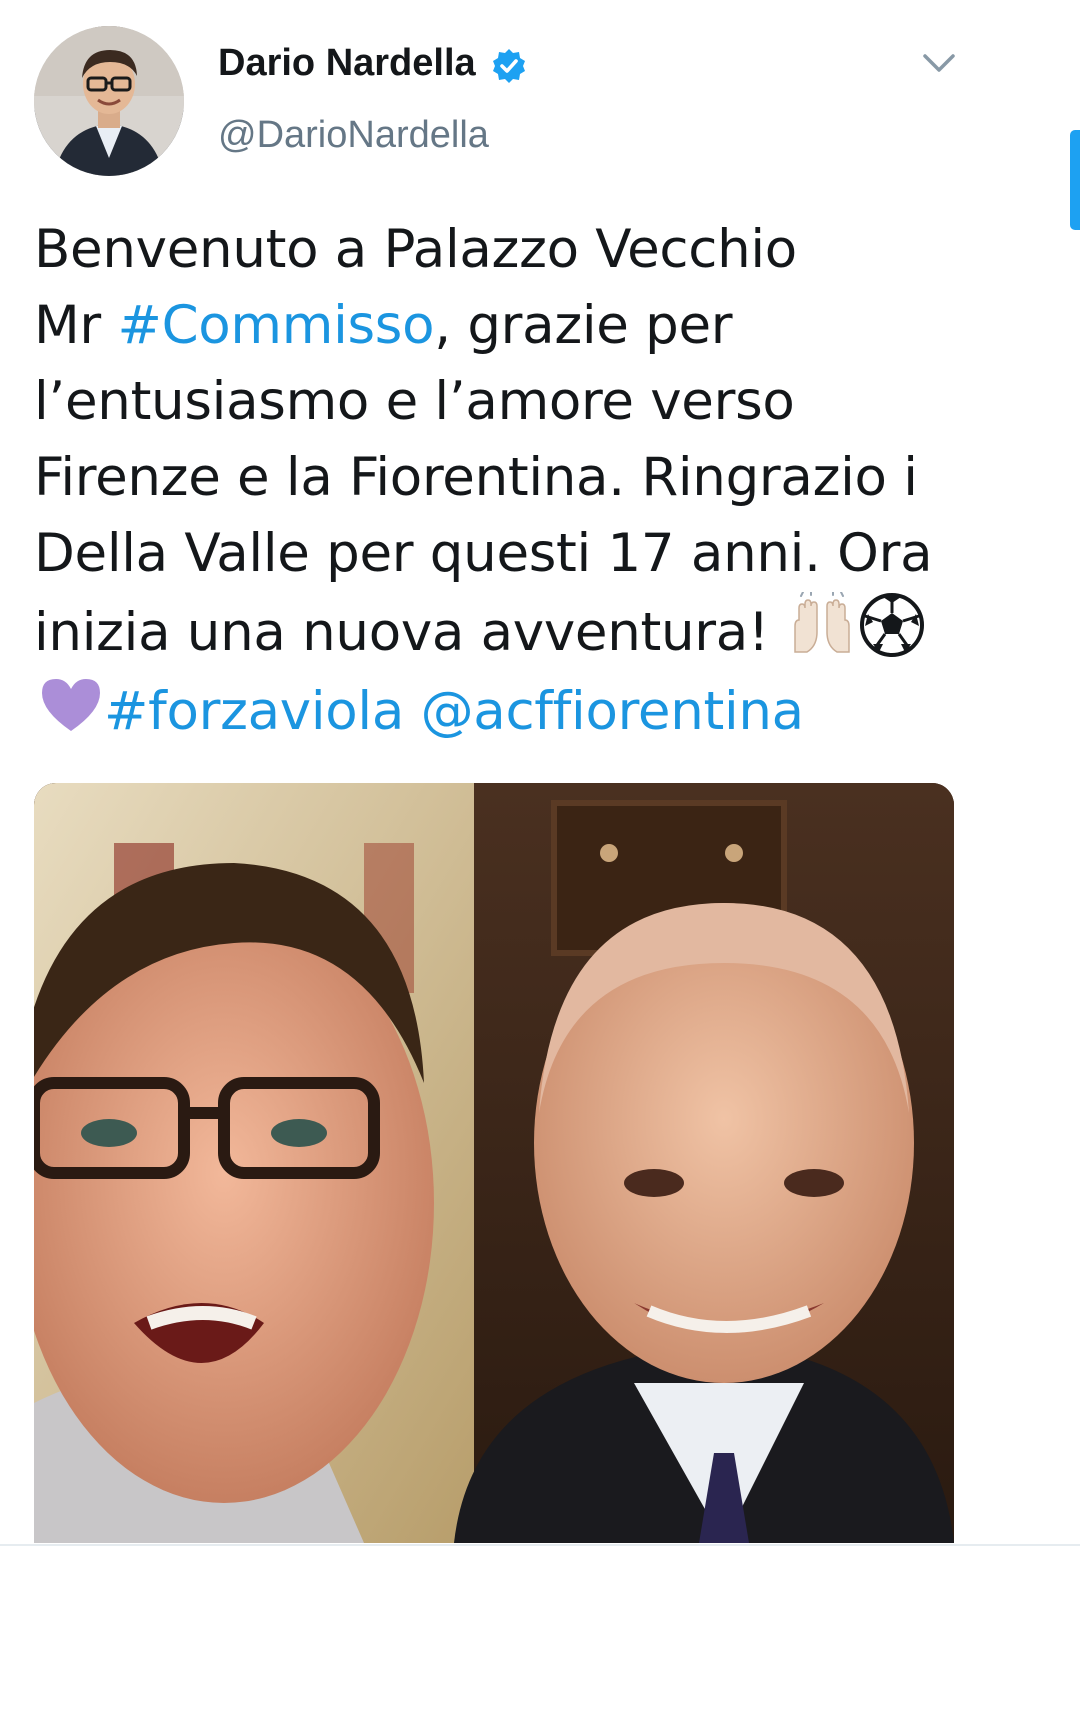  I want to click on tweet-text-line: Mr #Commisso, grazie per, so click(539, 326).